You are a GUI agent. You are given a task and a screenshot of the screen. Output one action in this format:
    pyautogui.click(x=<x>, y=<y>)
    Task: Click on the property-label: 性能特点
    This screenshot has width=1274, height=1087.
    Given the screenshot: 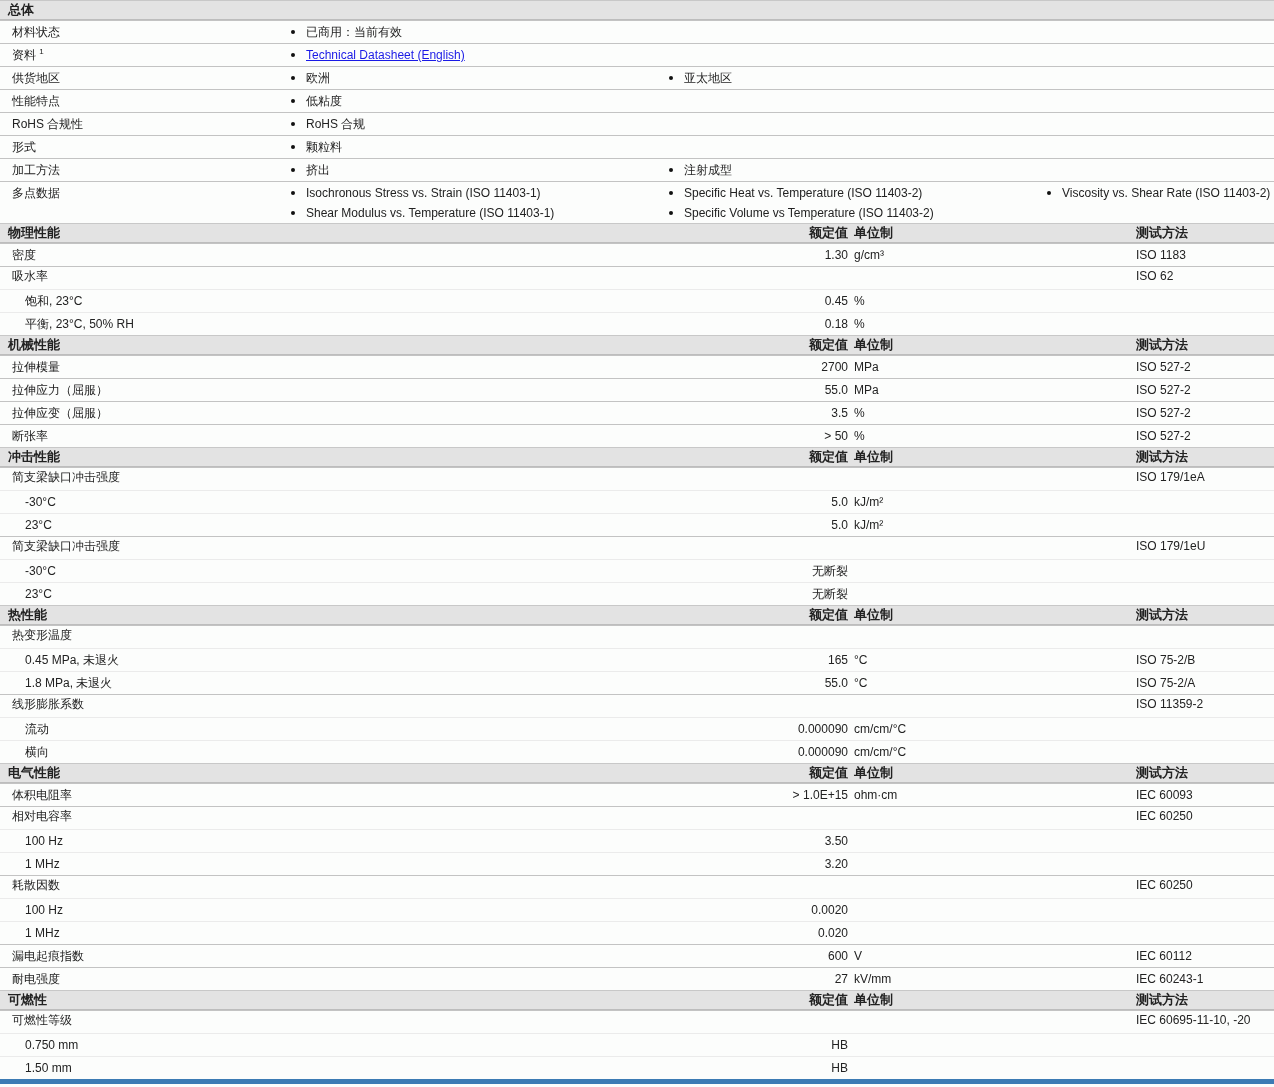 What is the action you would take?
    pyautogui.click(x=35, y=101)
    